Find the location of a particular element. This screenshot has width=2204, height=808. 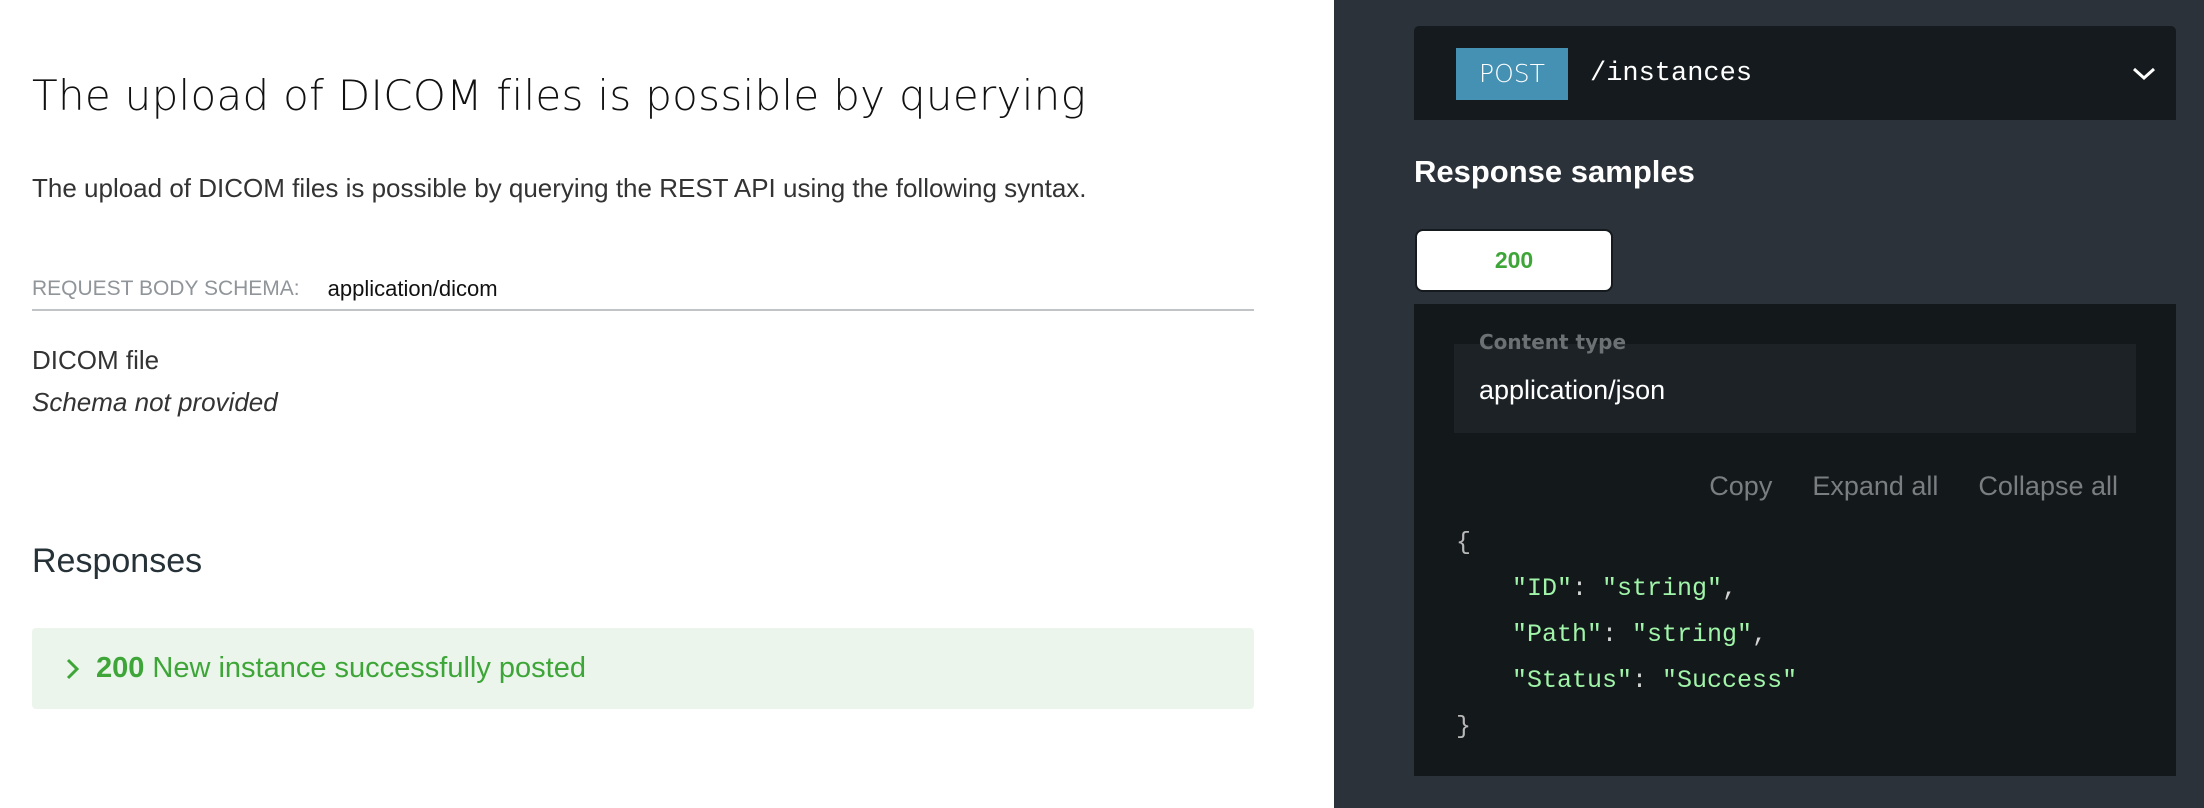

json-value: "Success" is located at coordinates (1730, 680).